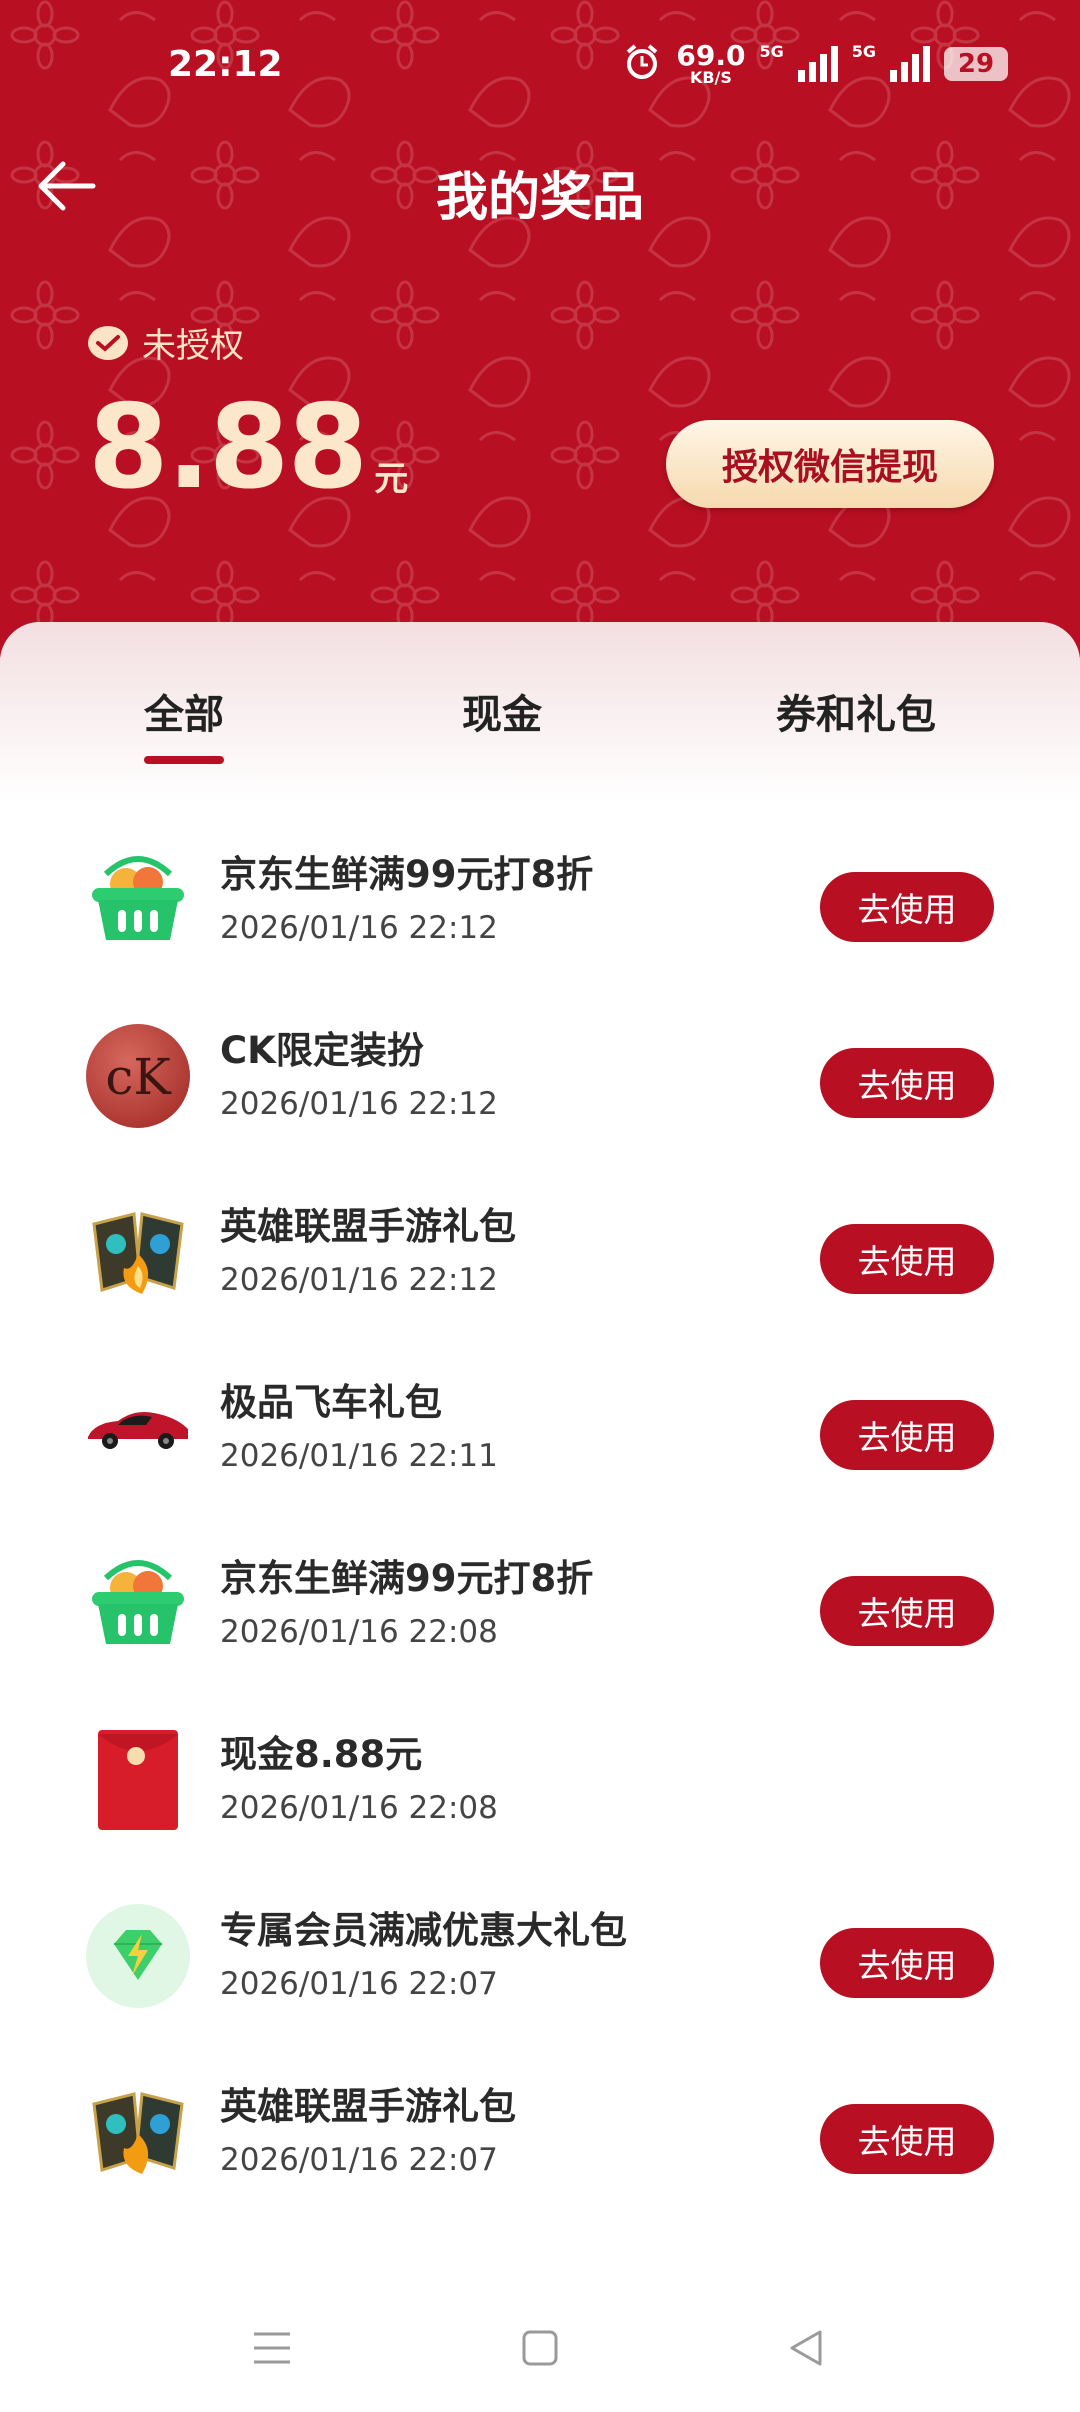 Image resolution: width=1080 pixels, height=2412 pixels. I want to click on prize-item: 专属会员满减优惠大礼包 2026/01/16 22:07 去使用, so click(540, 1966).